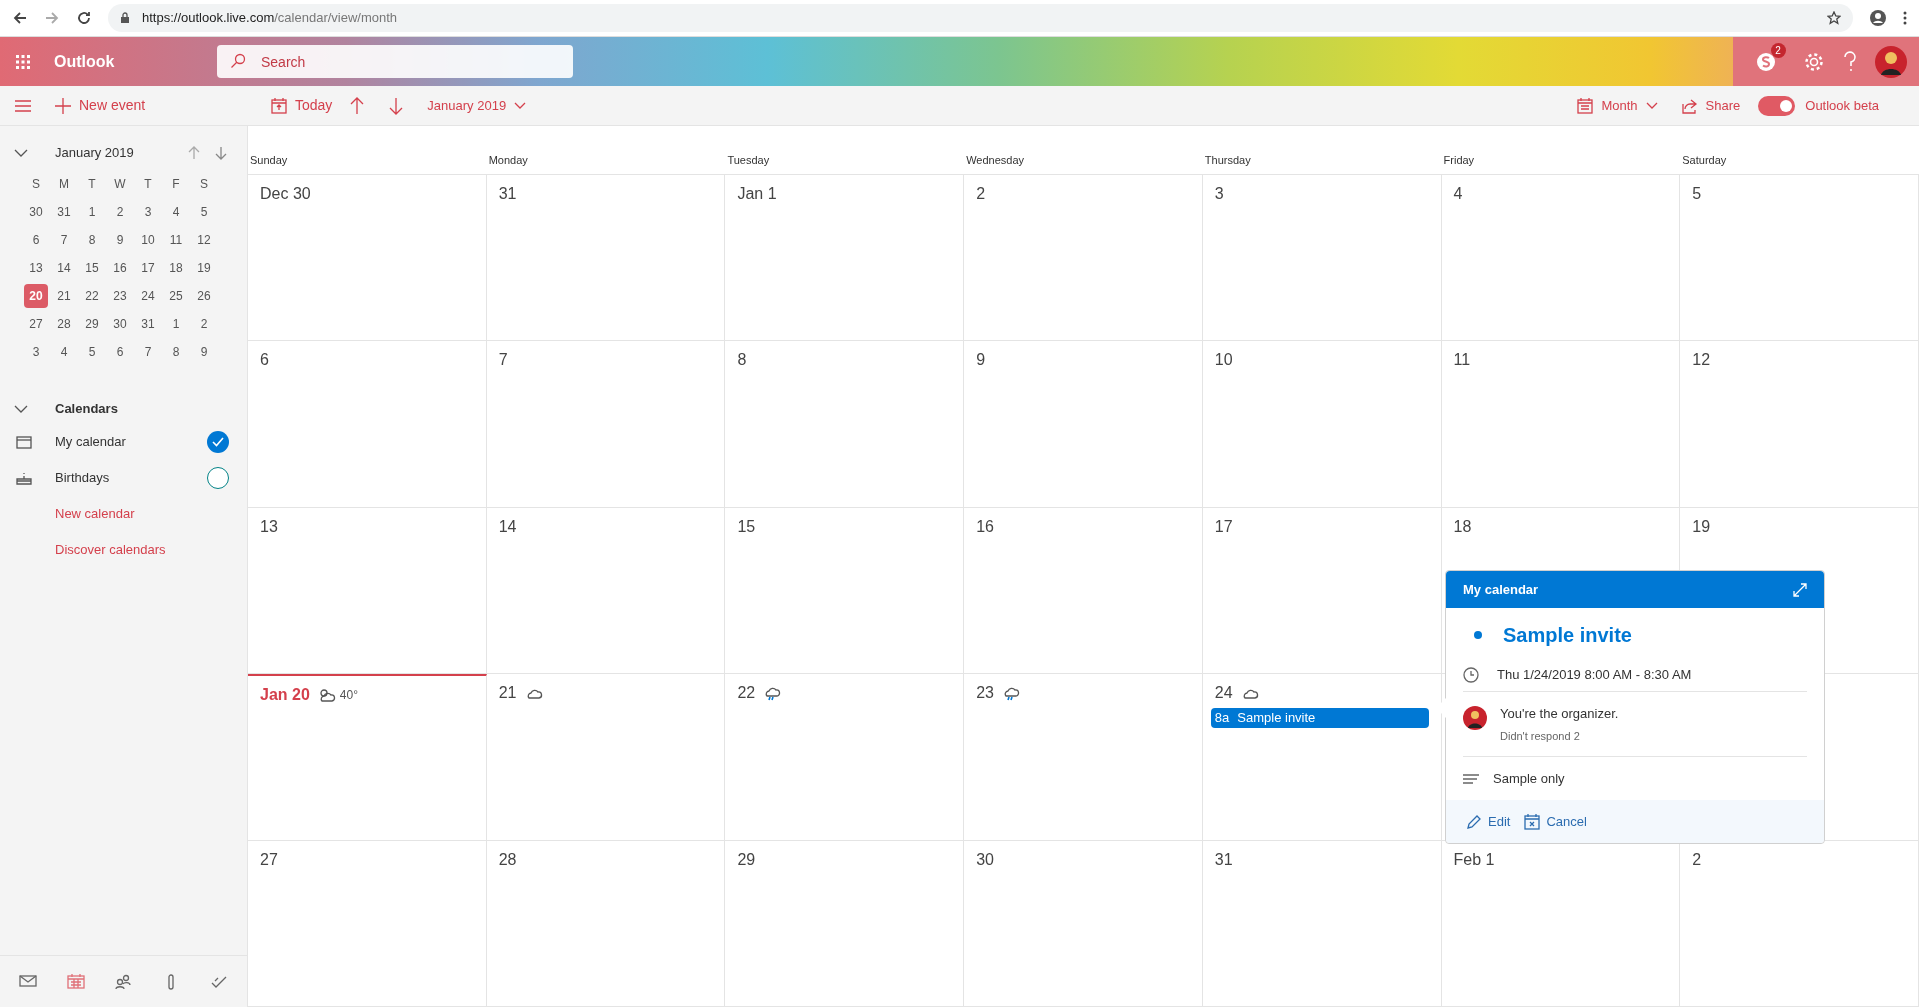  What do you see at coordinates (503, 360) in the screenshot?
I see `day-number: 7` at bounding box center [503, 360].